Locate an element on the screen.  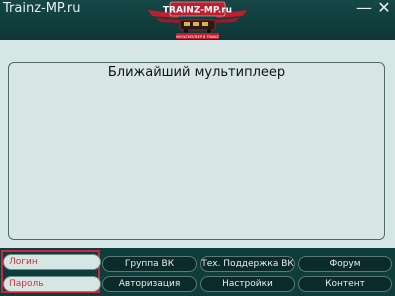
login-input: Логин is located at coordinates (52, 262).